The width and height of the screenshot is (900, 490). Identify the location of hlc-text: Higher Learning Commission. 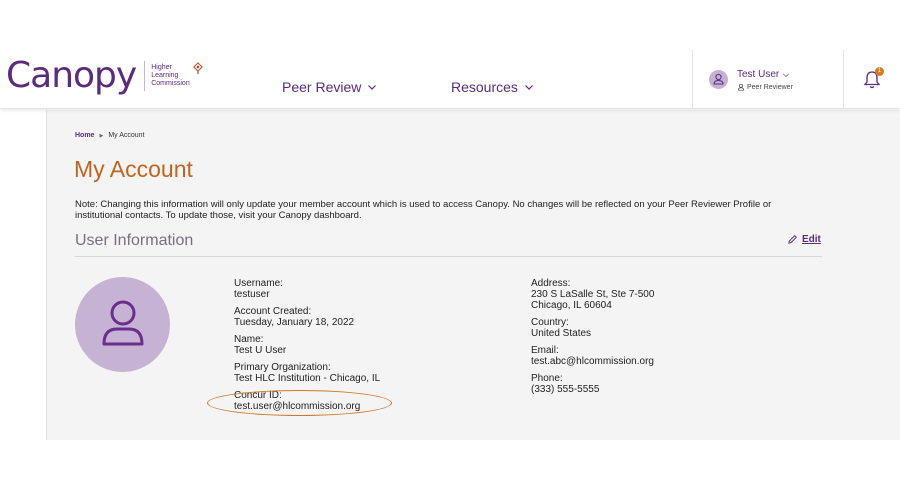
(170, 76).